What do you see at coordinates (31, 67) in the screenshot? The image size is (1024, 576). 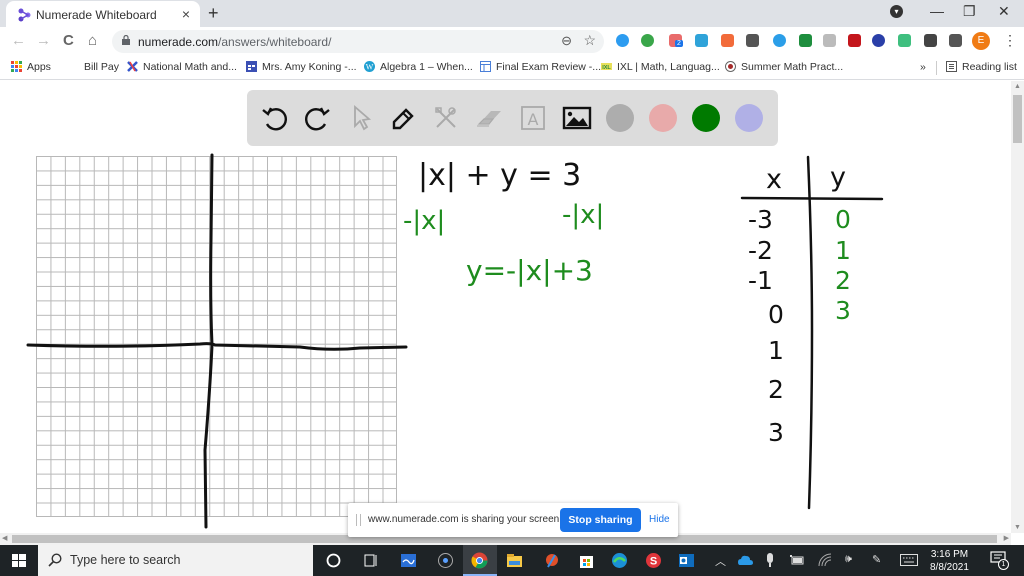 I see `bookmark-apps: Apps` at bounding box center [31, 67].